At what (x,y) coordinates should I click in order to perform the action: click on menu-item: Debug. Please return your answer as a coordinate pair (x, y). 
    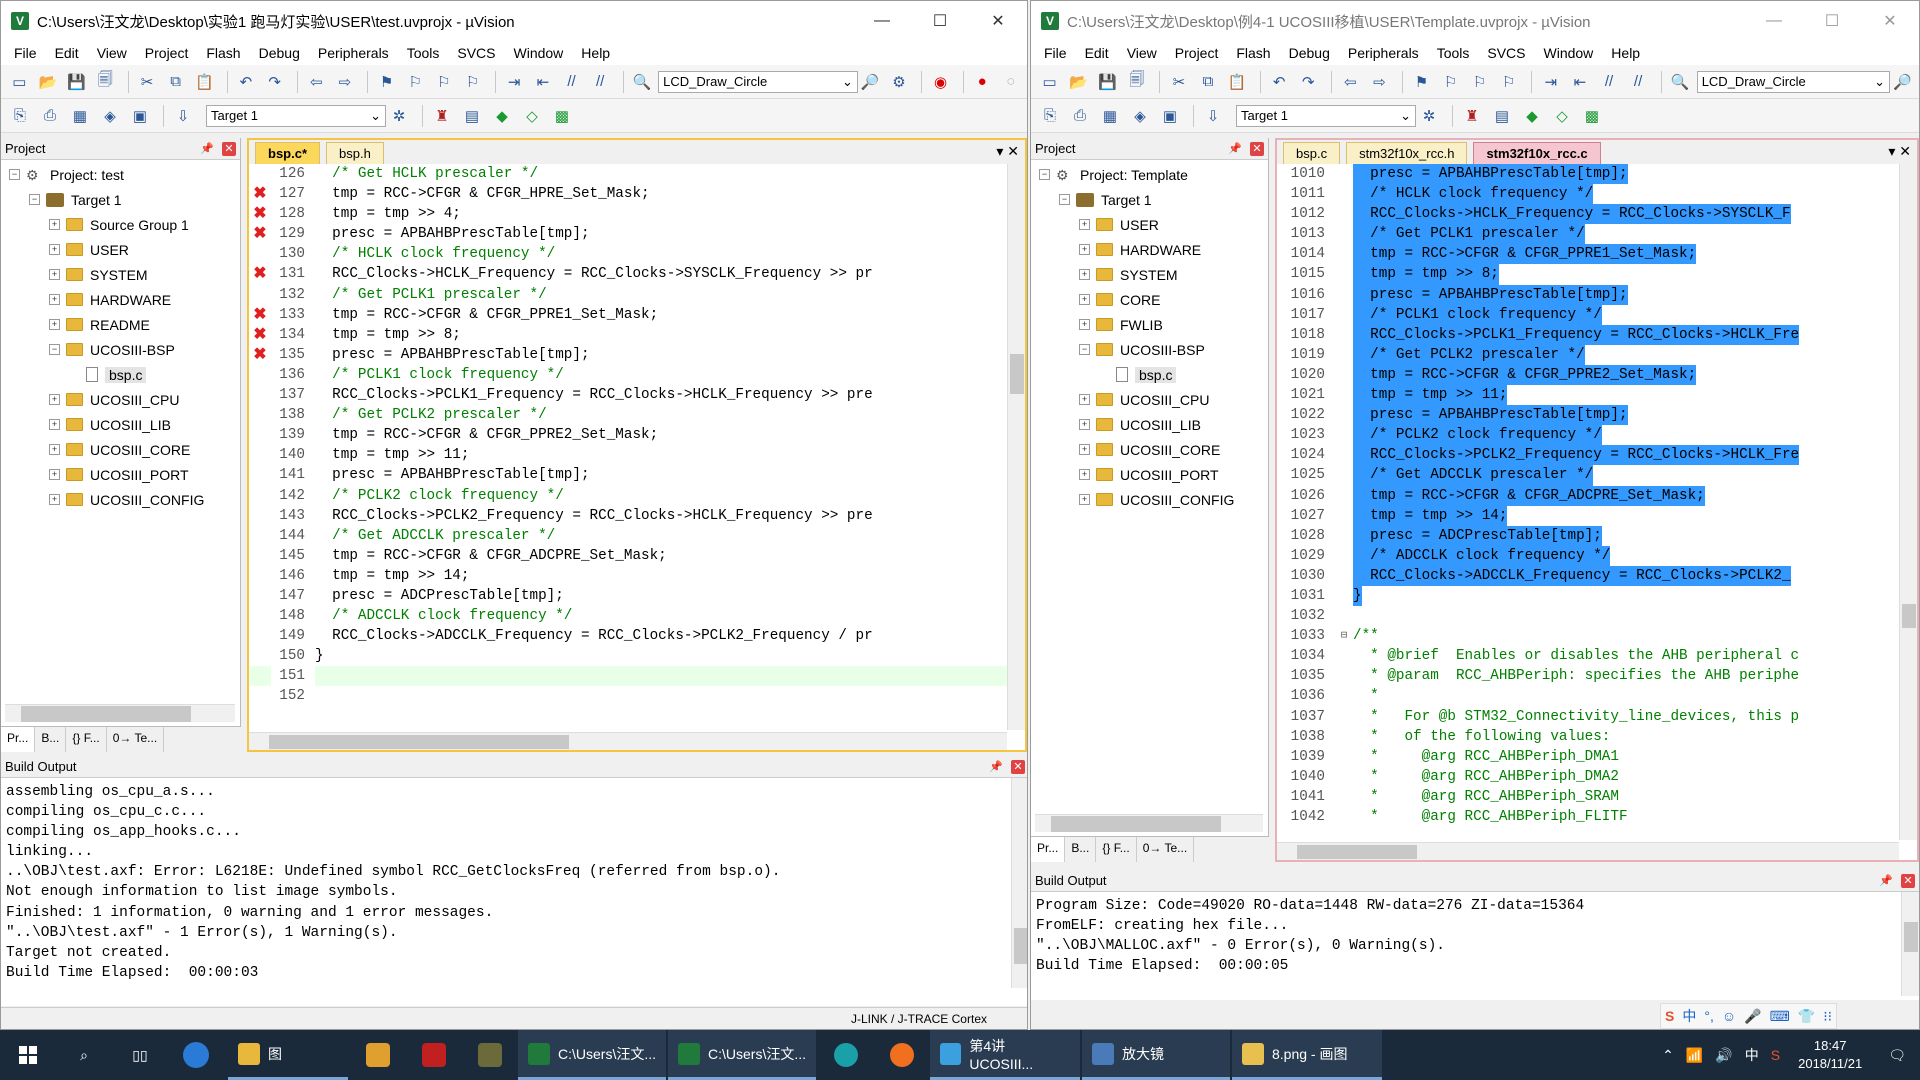
    Looking at the image, I should click on (279, 53).